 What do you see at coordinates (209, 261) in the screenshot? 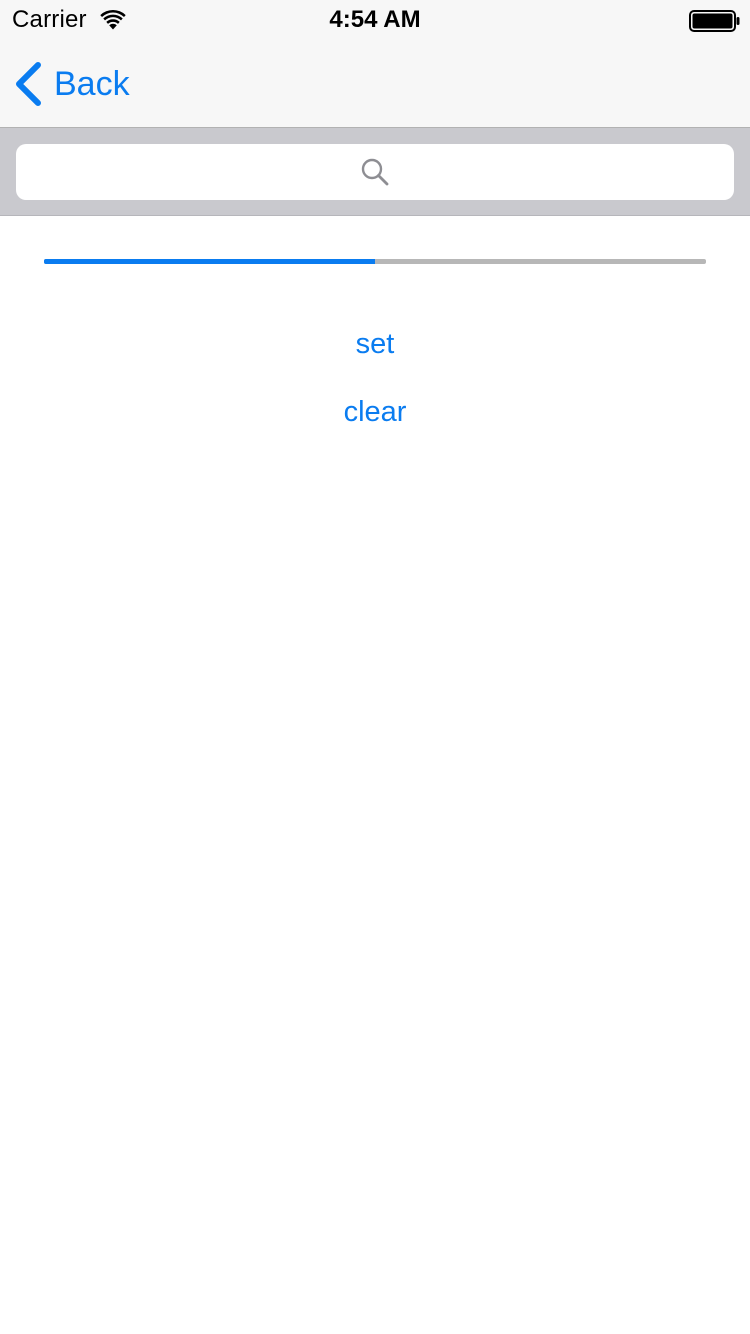
I see `progress-fill` at bounding box center [209, 261].